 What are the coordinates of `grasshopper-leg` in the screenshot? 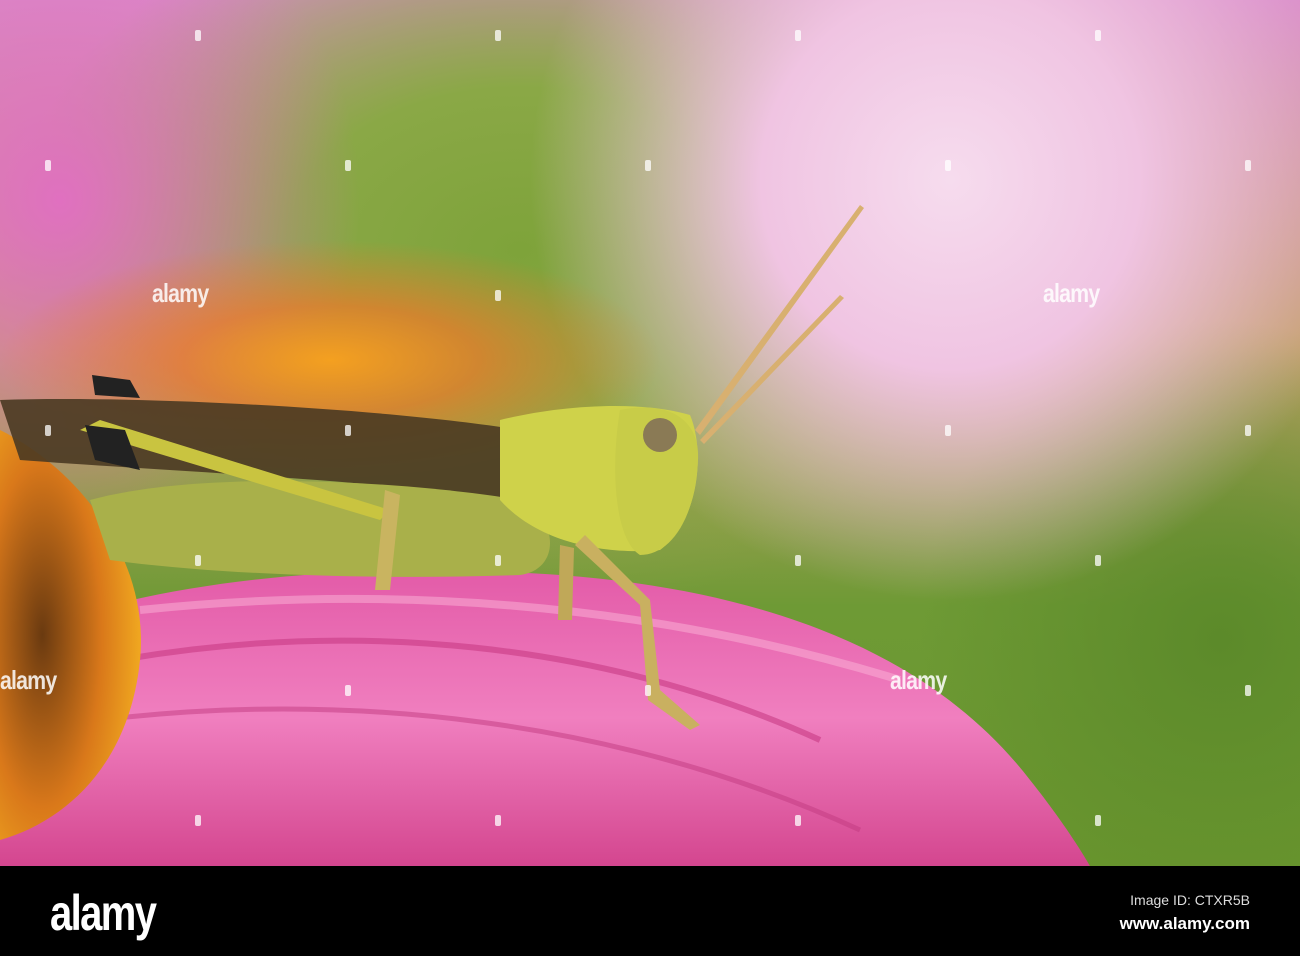 It's located at (566, 582).